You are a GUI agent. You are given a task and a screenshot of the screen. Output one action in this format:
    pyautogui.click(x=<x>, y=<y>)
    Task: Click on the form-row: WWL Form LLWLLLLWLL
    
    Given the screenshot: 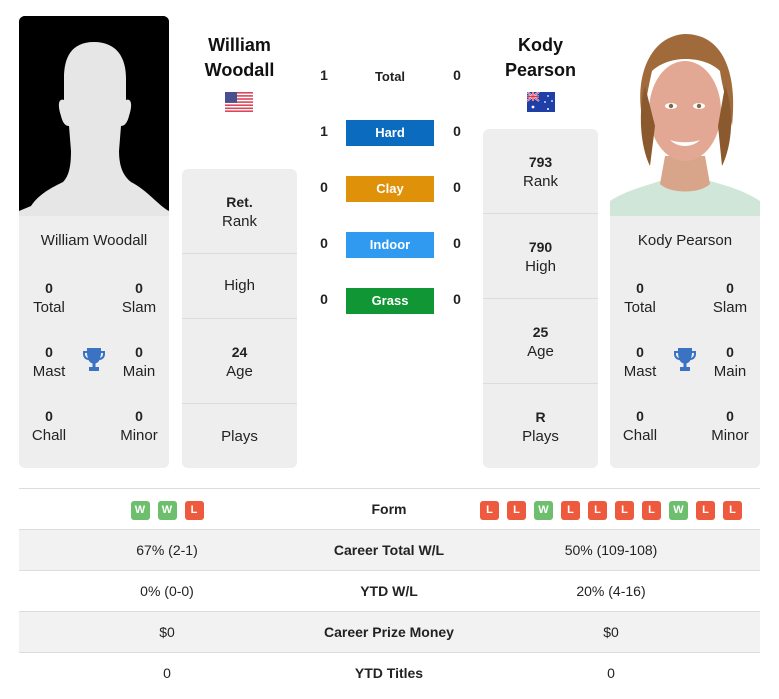 What is the action you would take?
    pyautogui.click(x=389, y=508)
    